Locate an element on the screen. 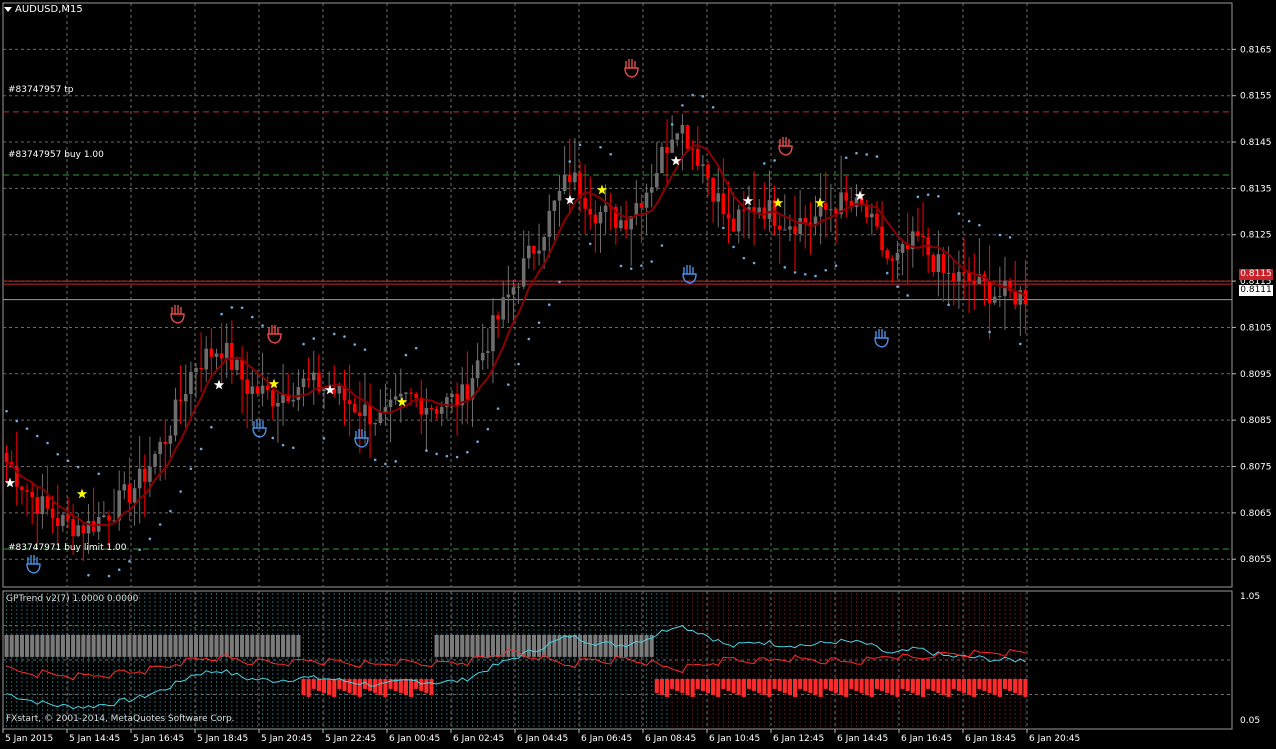  x-tick-label: 6 Jan 04:45 is located at coordinates (542, 739).